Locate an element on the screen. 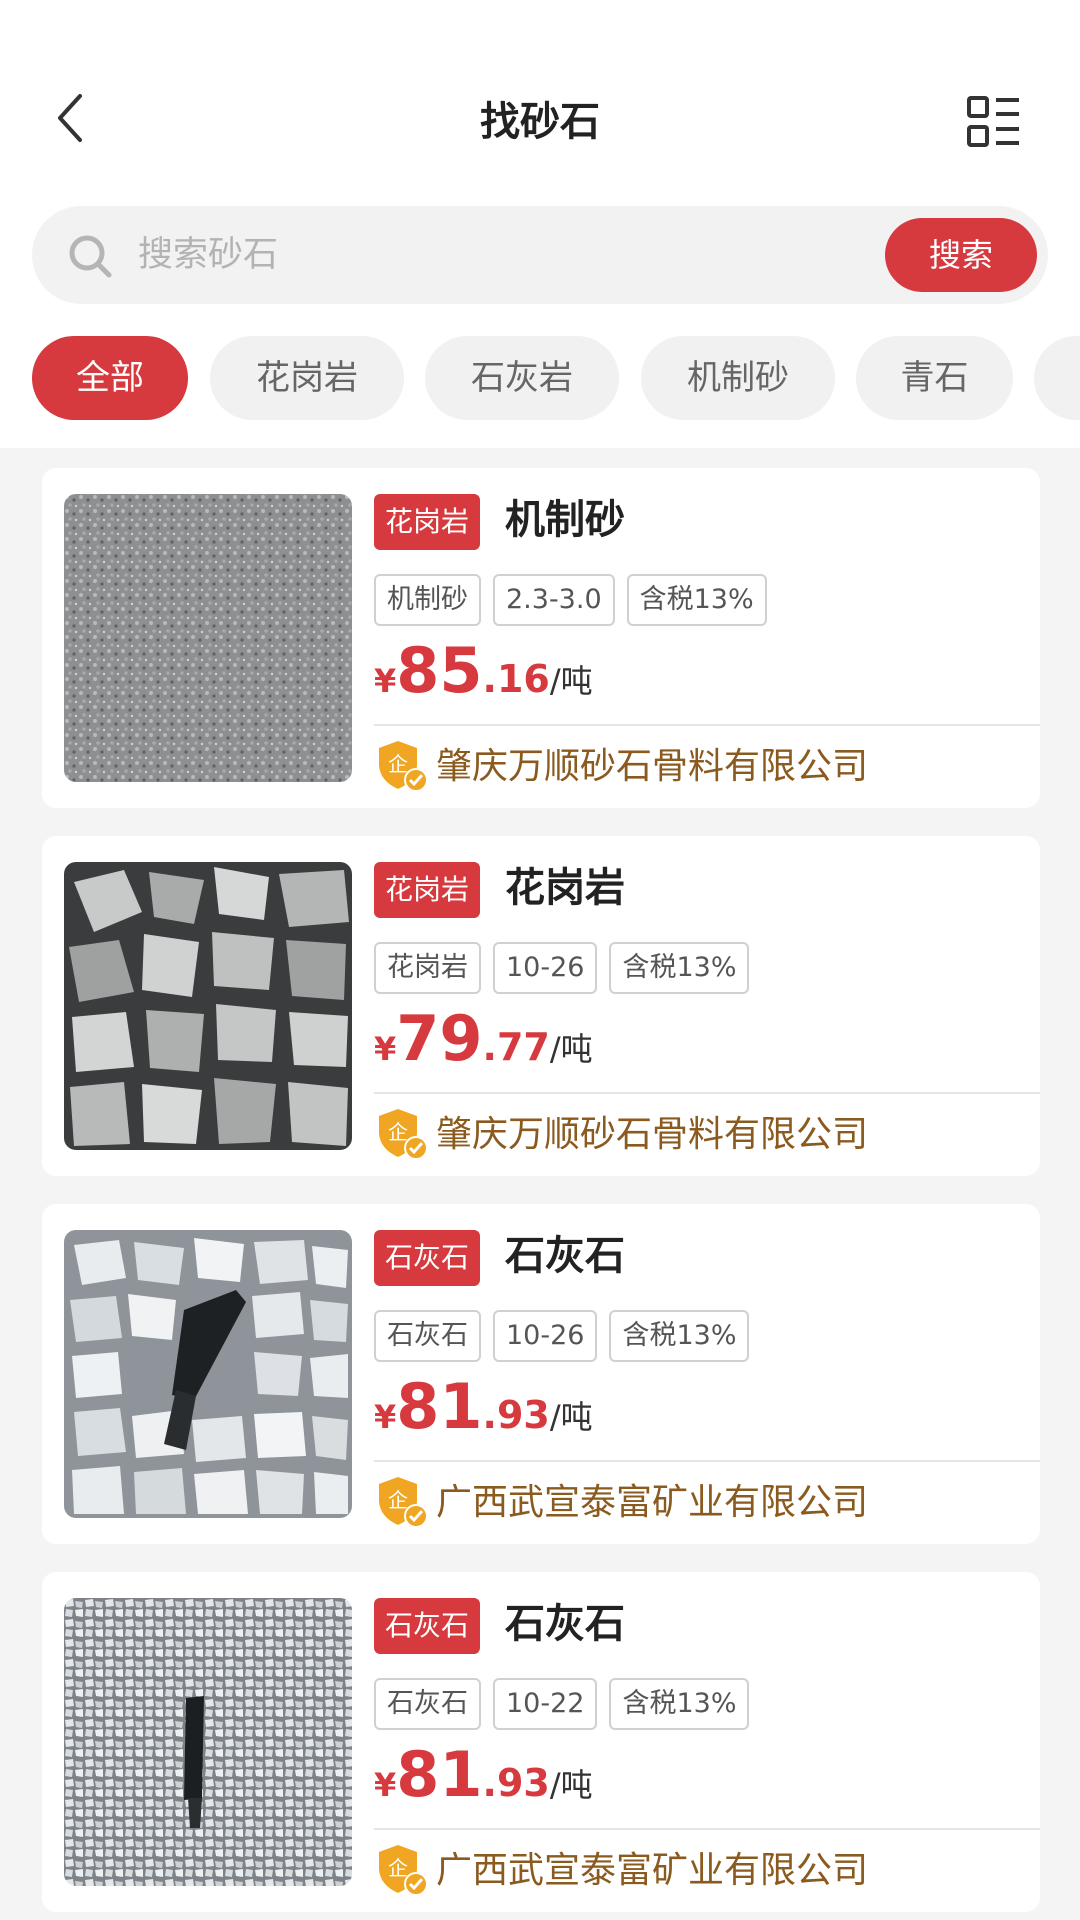 Image resolution: width=1080 pixels, height=1920 pixels. spec-tag: 2.3-3.0 is located at coordinates (554, 600).